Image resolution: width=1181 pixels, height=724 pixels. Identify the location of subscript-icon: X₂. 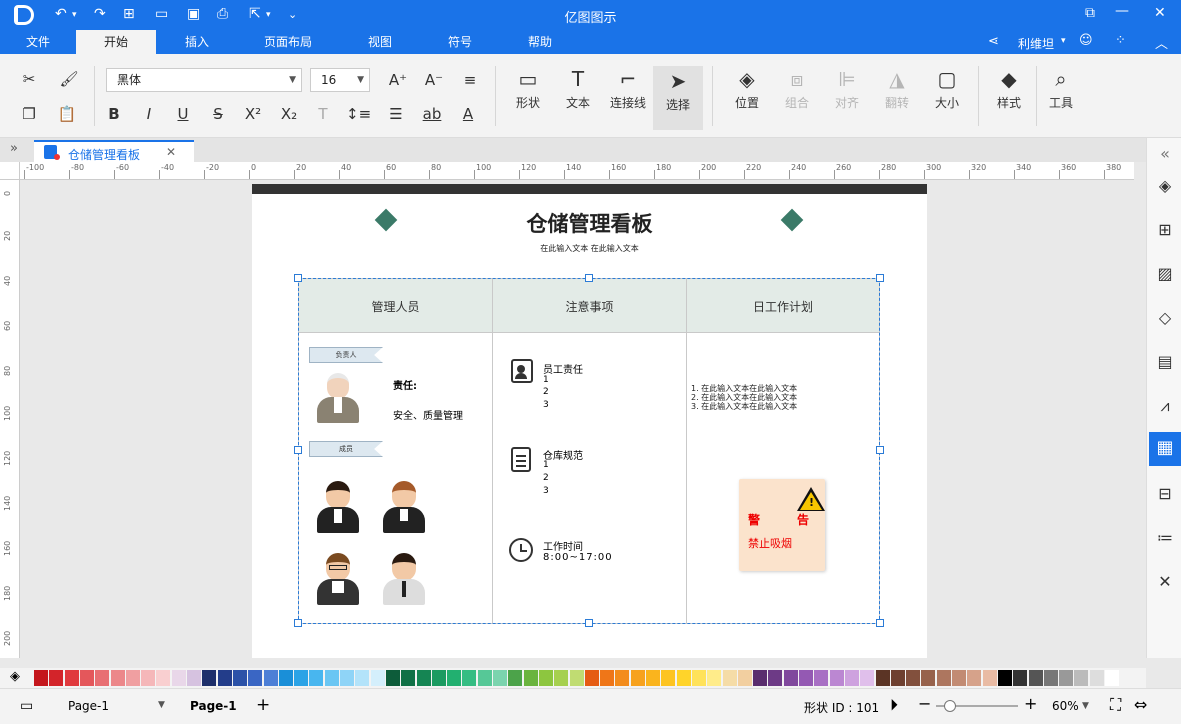
(289, 114).